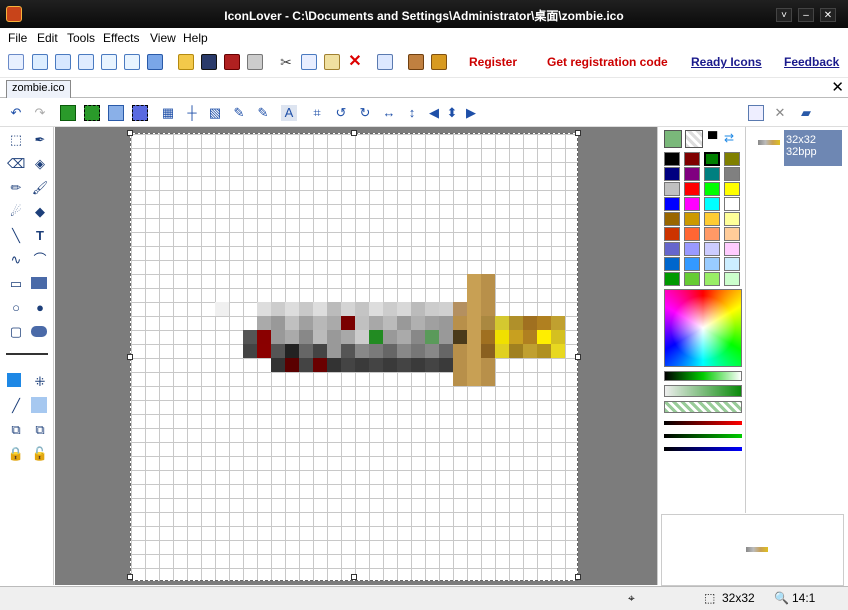 The height and width of the screenshot is (610, 848). Describe the element at coordinates (16, 236) in the screenshot. I see `line-icon: ╲` at that location.